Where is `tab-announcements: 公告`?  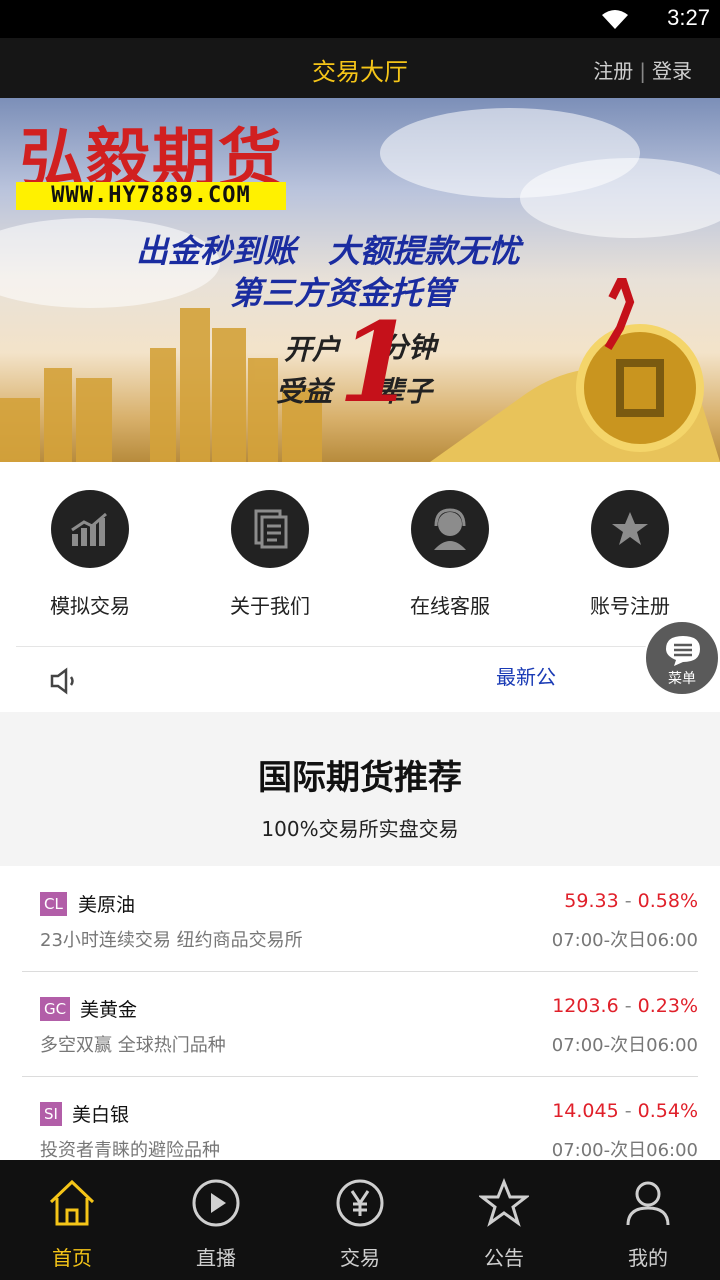 tab-announcements: 公告 is located at coordinates (504, 1220).